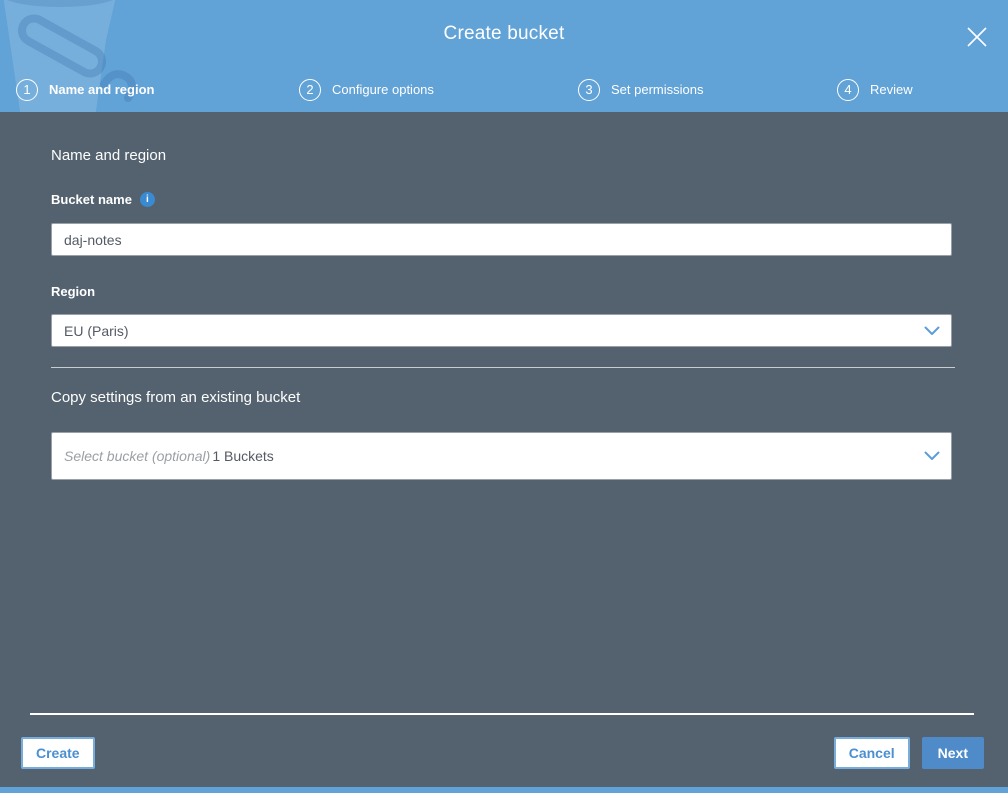 Image resolution: width=1008 pixels, height=793 pixels. Describe the element at coordinates (502, 753) in the screenshot. I see `modal-footer: Create Cancel Next` at that location.